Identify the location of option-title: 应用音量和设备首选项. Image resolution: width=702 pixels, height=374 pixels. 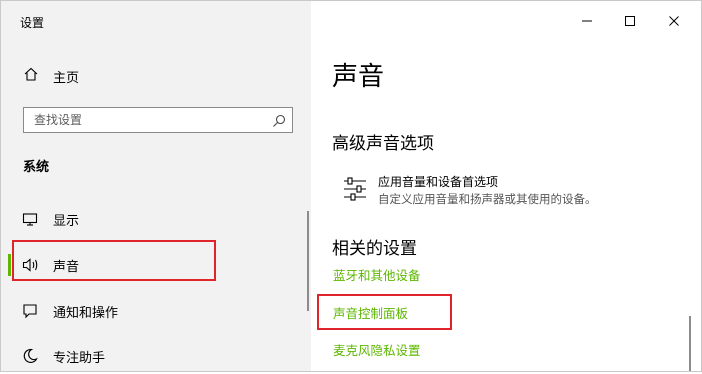
(438, 182).